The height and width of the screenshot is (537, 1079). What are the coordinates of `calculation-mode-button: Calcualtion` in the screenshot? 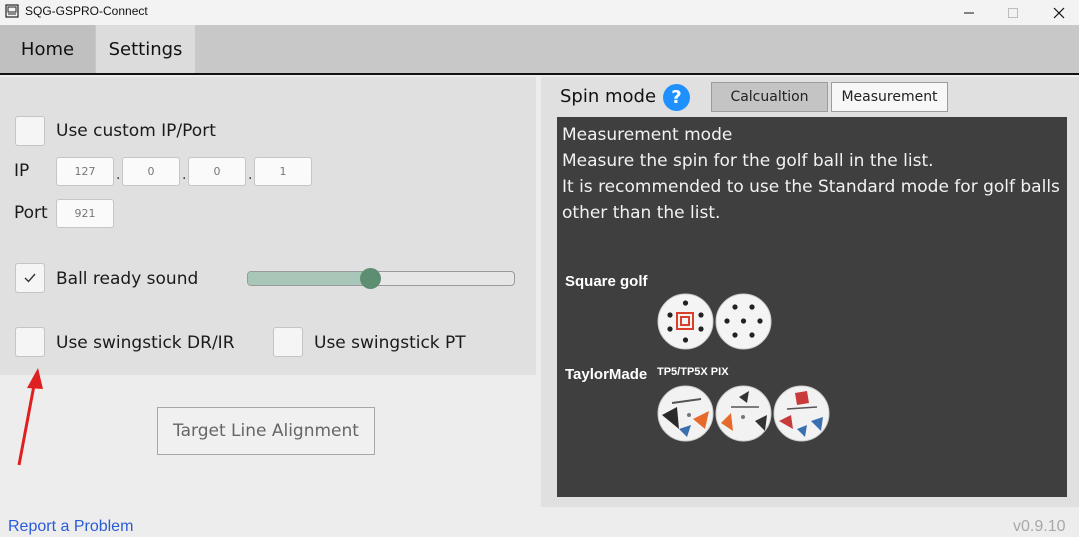 It's located at (769, 97).